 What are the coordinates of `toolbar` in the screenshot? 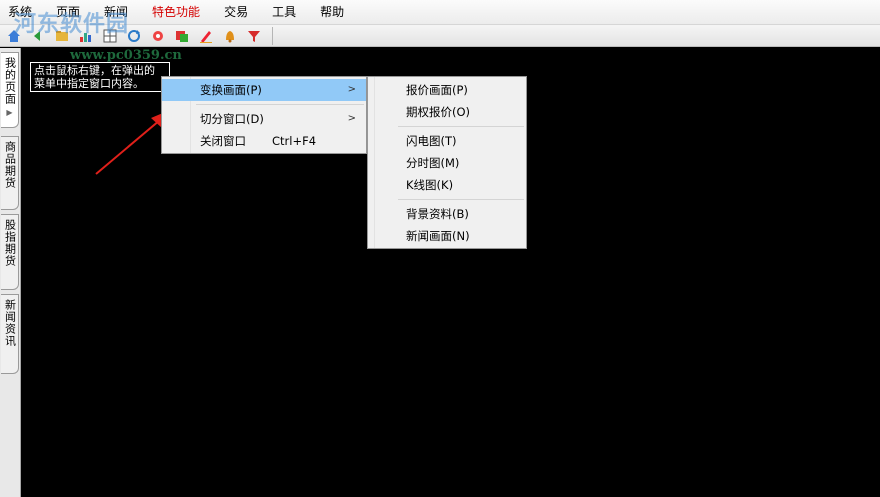 It's located at (440, 36).